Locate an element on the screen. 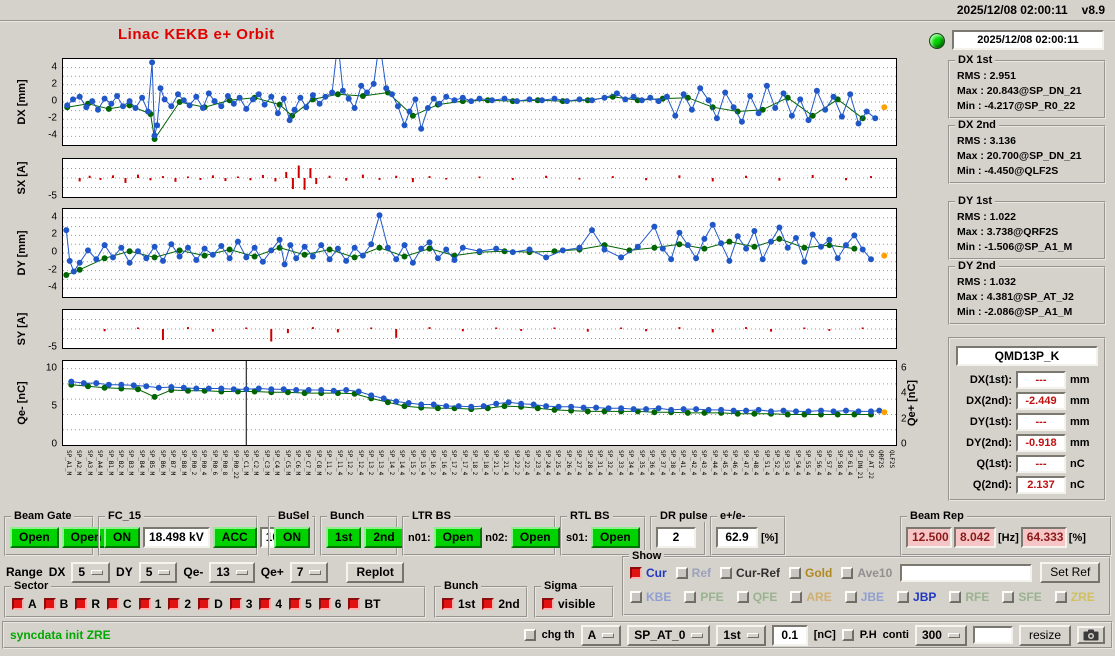 Image resolution: width=1115 pixels, height=656 pixels. show-jbe-checkbox is located at coordinates (850, 597).